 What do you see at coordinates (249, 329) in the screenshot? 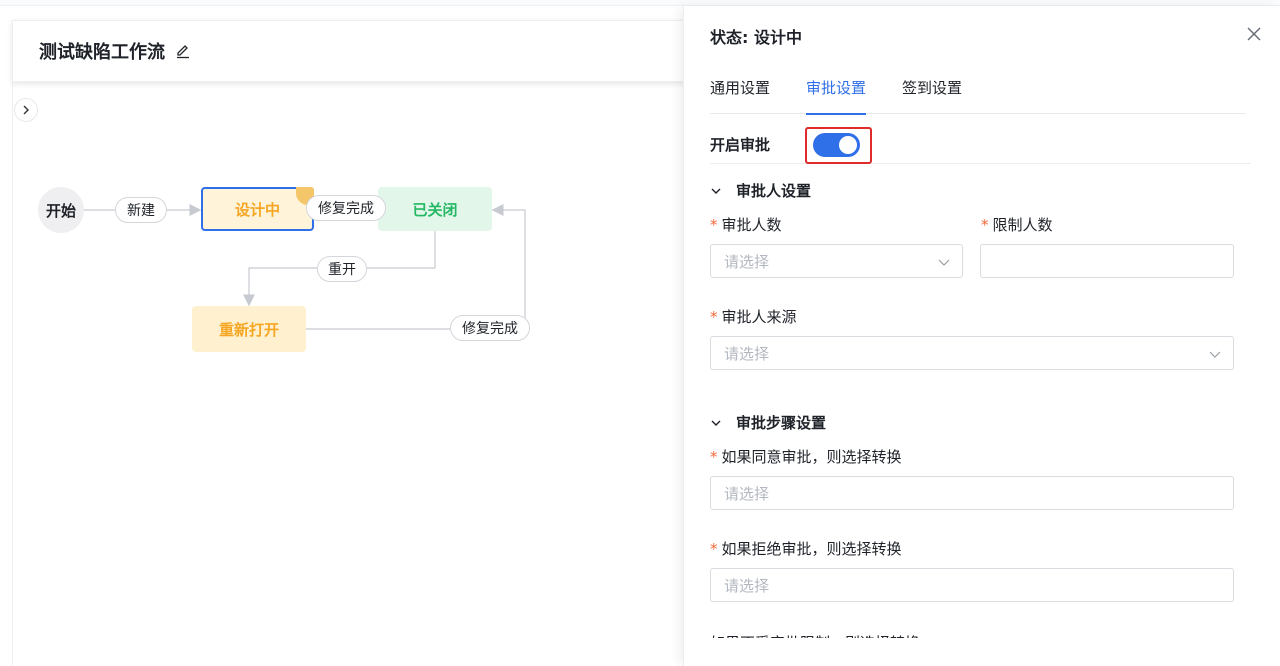
I see `node-reopen: 重新打开` at bounding box center [249, 329].